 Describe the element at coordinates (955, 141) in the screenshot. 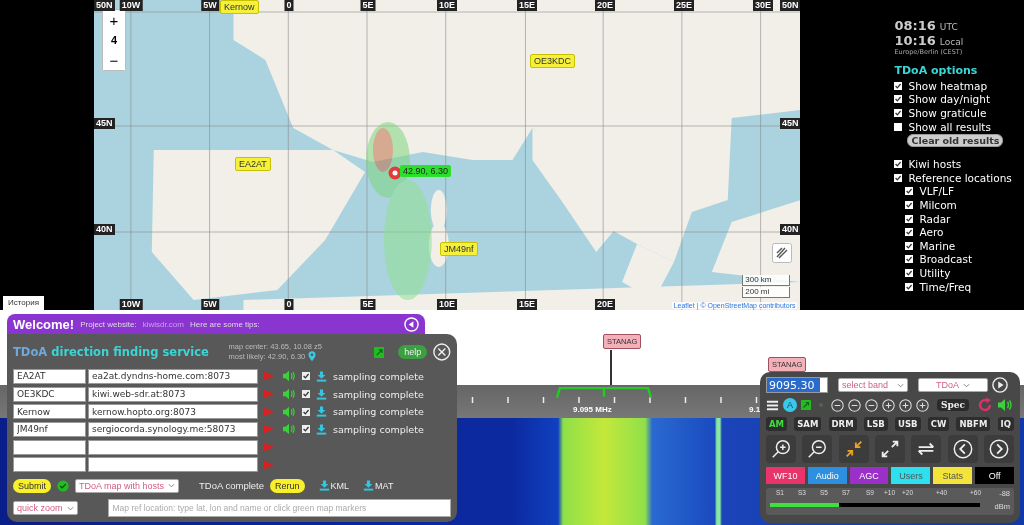

I see `clear-results-button: Clear old results` at that location.